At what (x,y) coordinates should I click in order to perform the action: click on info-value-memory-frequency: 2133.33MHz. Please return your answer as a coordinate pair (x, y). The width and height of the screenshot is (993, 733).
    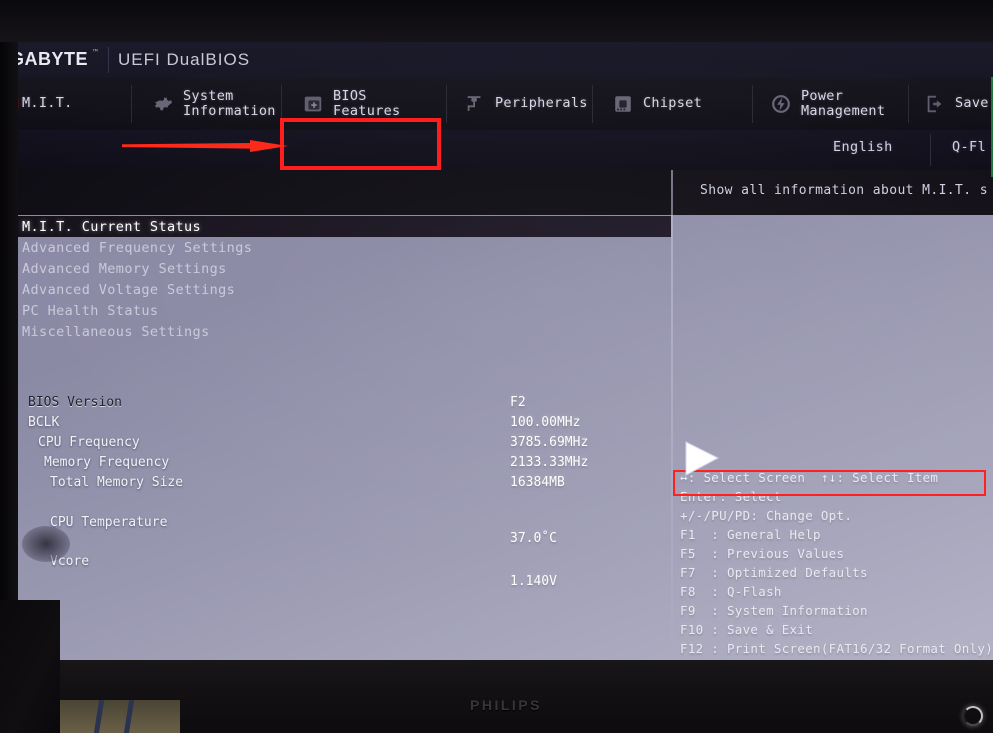
    Looking at the image, I should click on (549, 462).